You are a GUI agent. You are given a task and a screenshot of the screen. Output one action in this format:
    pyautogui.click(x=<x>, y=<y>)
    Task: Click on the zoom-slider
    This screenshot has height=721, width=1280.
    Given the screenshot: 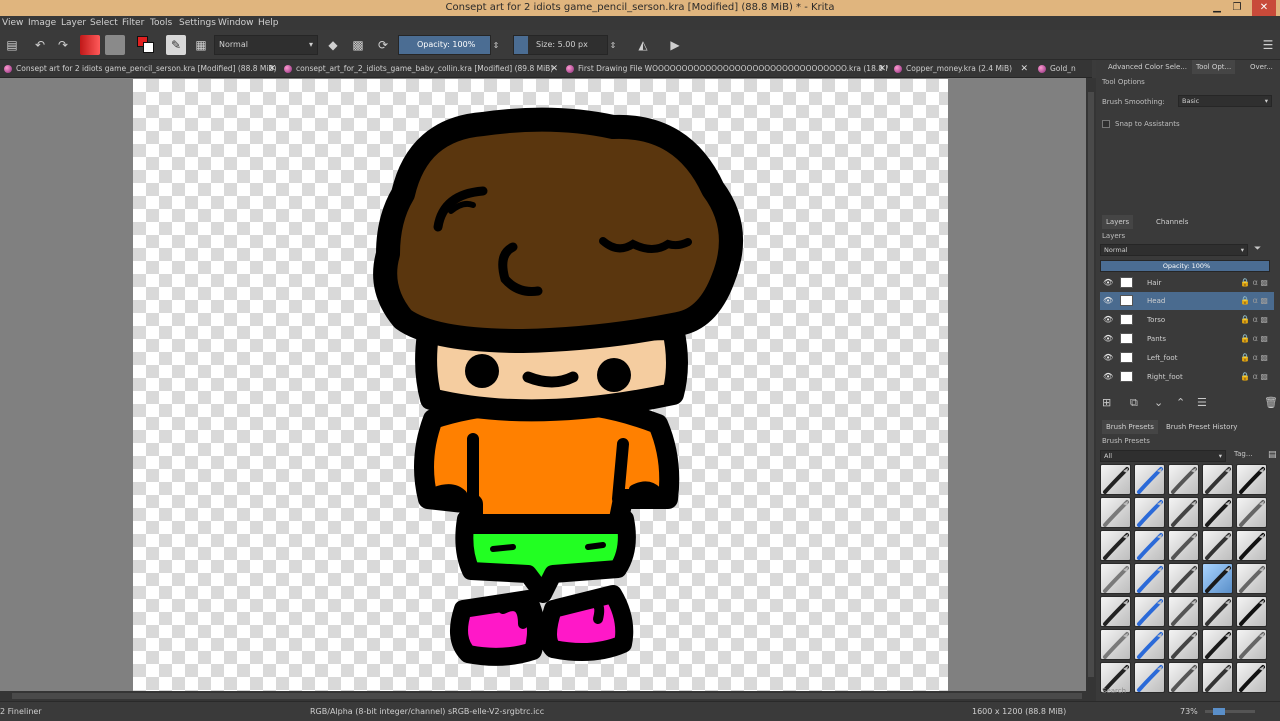 What is the action you would take?
    pyautogui.click(x=1230, y=711)
    